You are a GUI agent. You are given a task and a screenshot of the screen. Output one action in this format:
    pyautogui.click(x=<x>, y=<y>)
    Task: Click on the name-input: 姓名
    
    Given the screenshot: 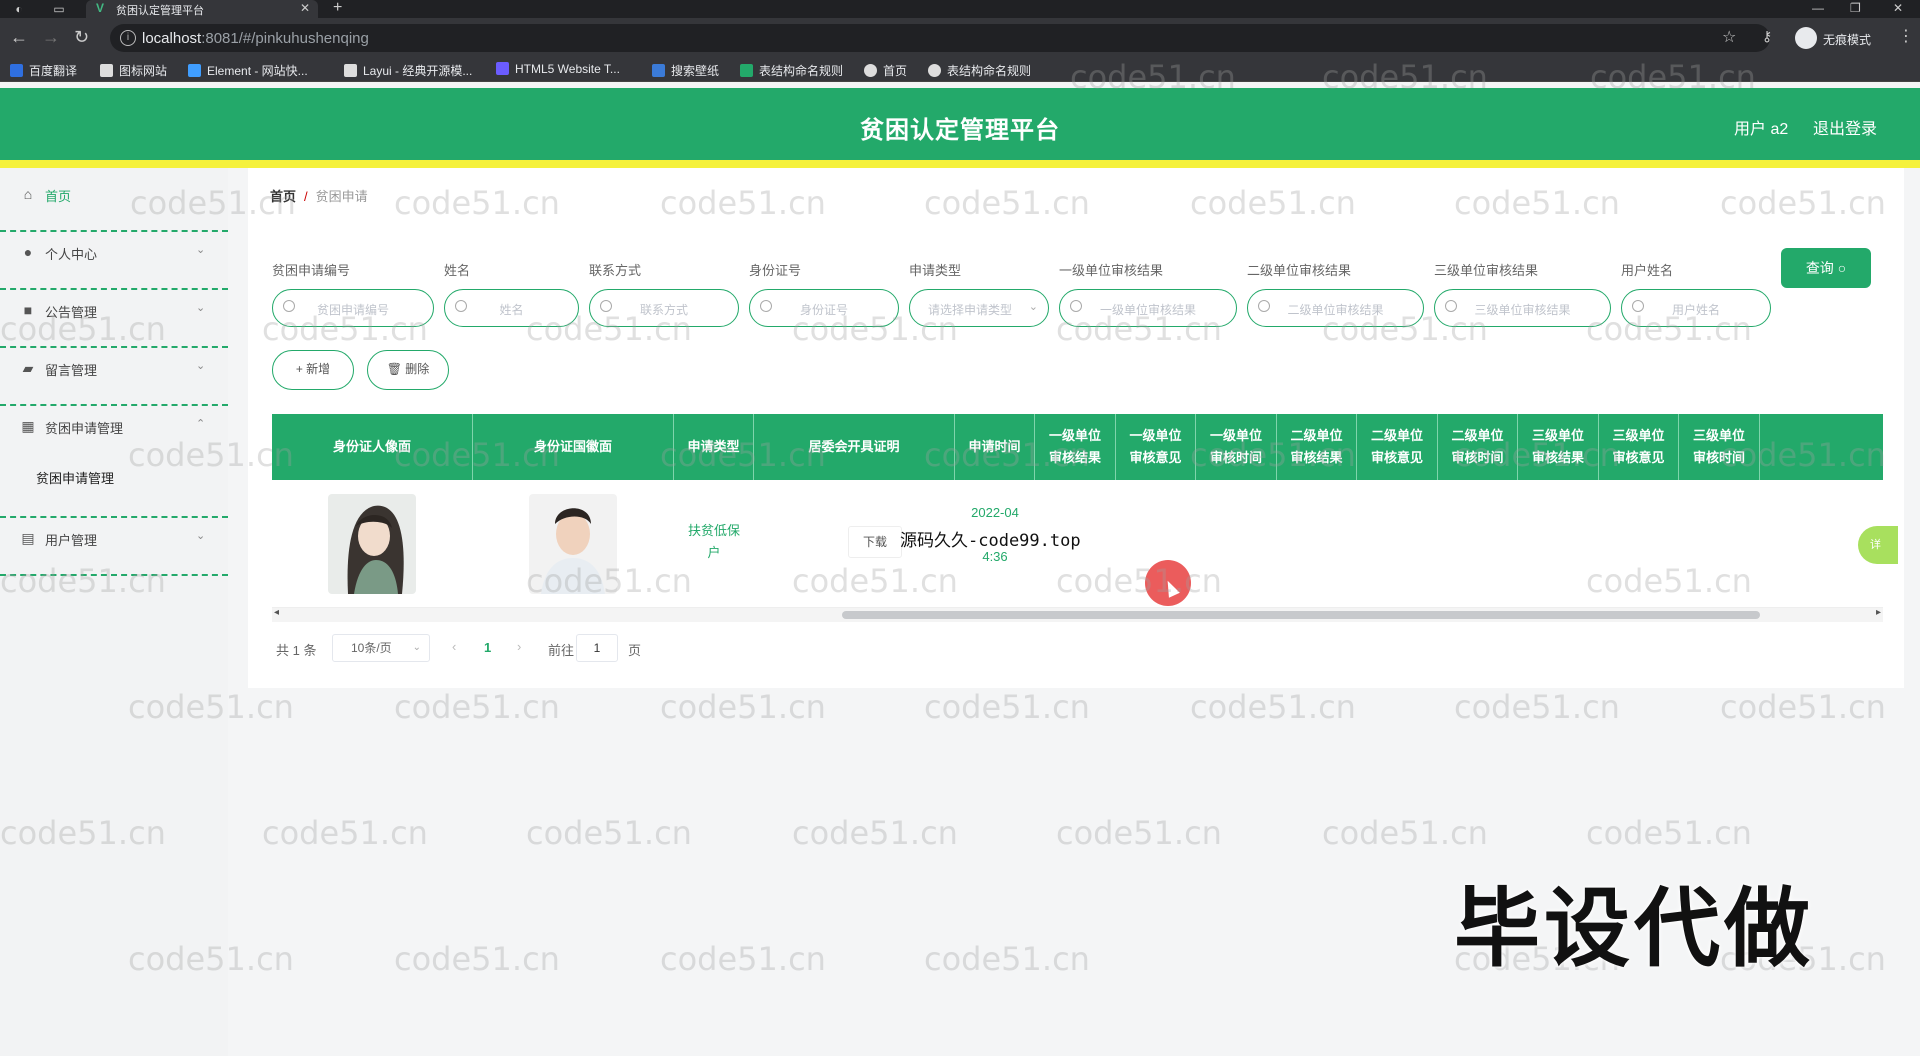 What is the action you would take?
    pyautogui.click(x=511, y=308)
    